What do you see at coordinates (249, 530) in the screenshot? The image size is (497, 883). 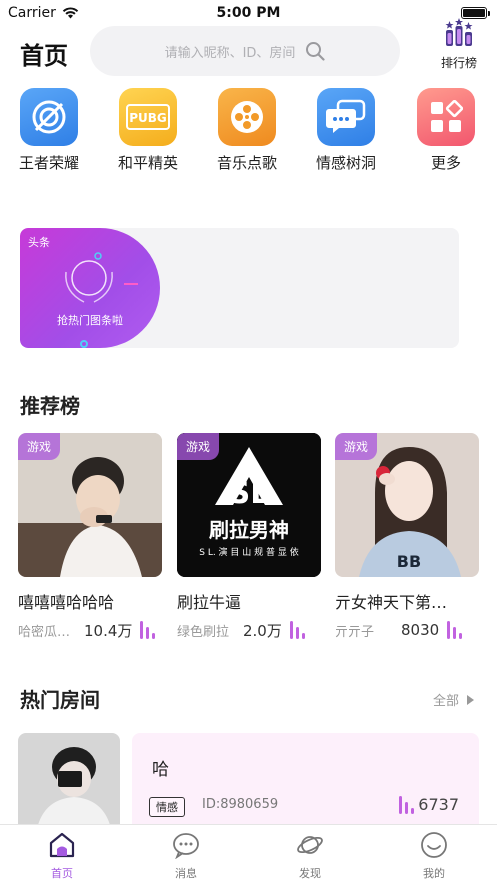 I see `logo-text: 刷拉男神` at bounding box center [249, 530].